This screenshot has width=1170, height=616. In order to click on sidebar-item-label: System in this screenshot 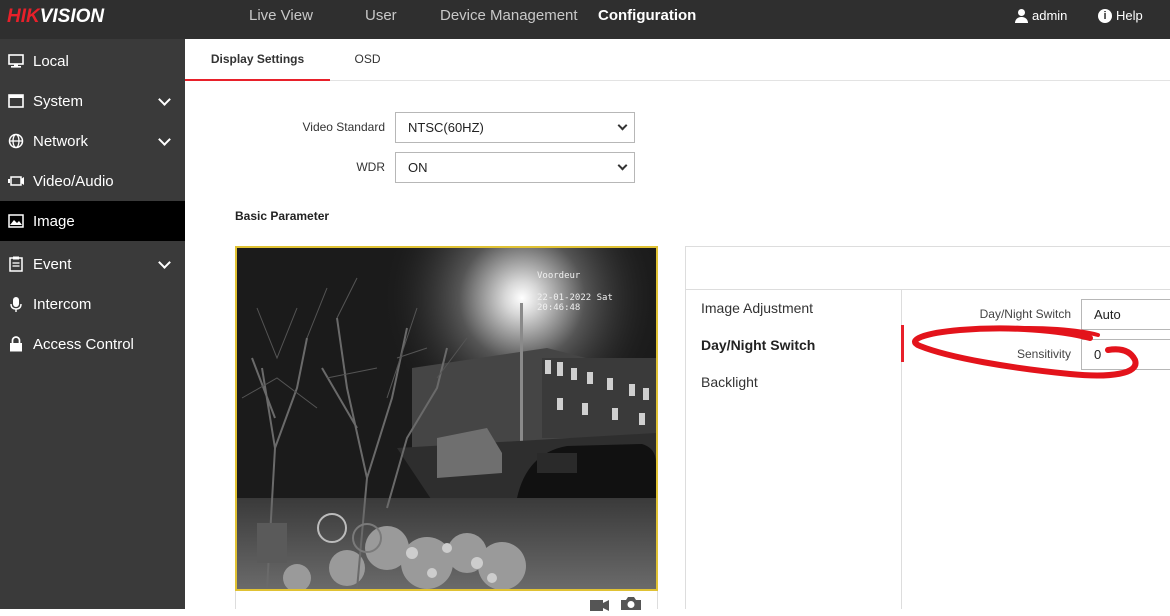, I will do `click(58, 101)`.